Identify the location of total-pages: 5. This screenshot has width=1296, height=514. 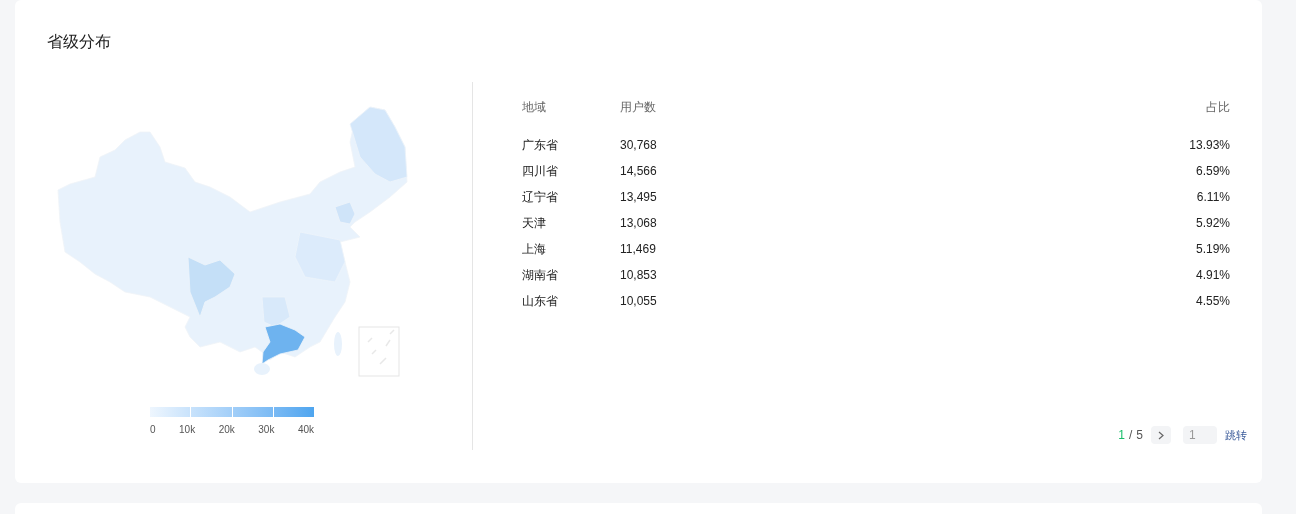
(1139, 435).